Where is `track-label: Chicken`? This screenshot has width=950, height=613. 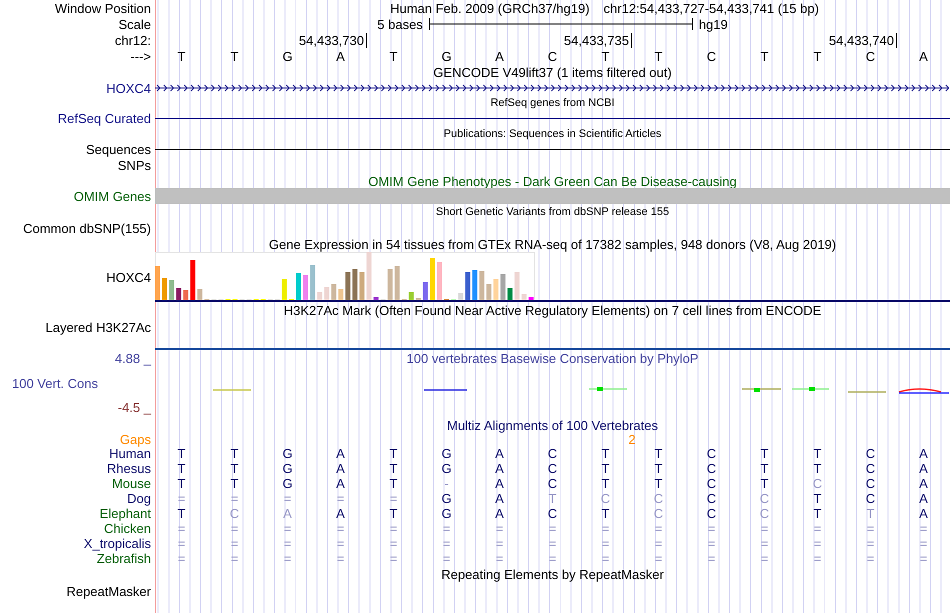
track-label: Chicken is located at coordinates (127, 528).